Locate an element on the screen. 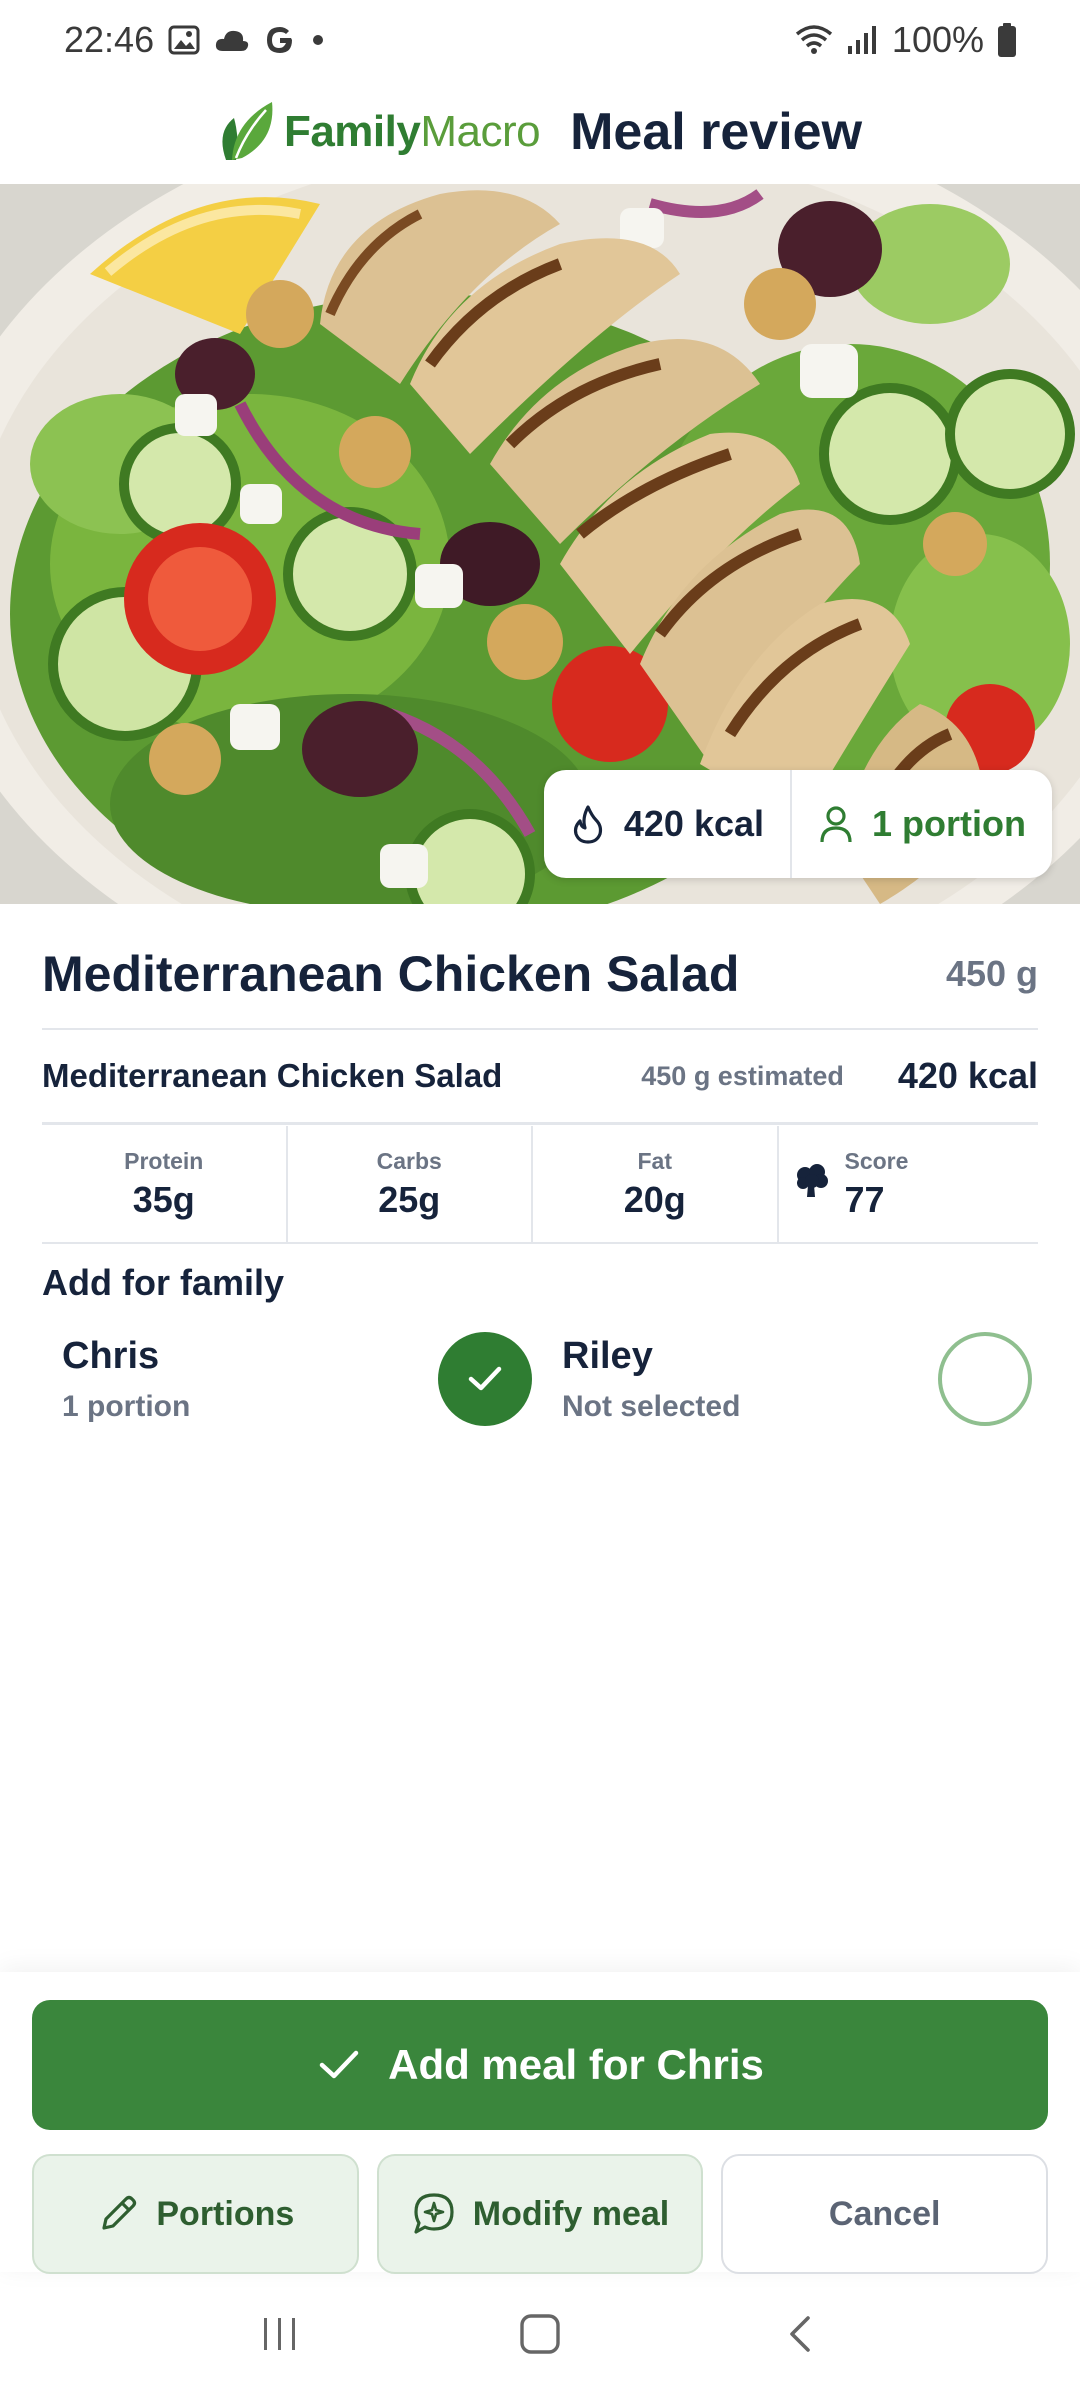  family-section-title: Add for family is located at coordinates (163, 1282).